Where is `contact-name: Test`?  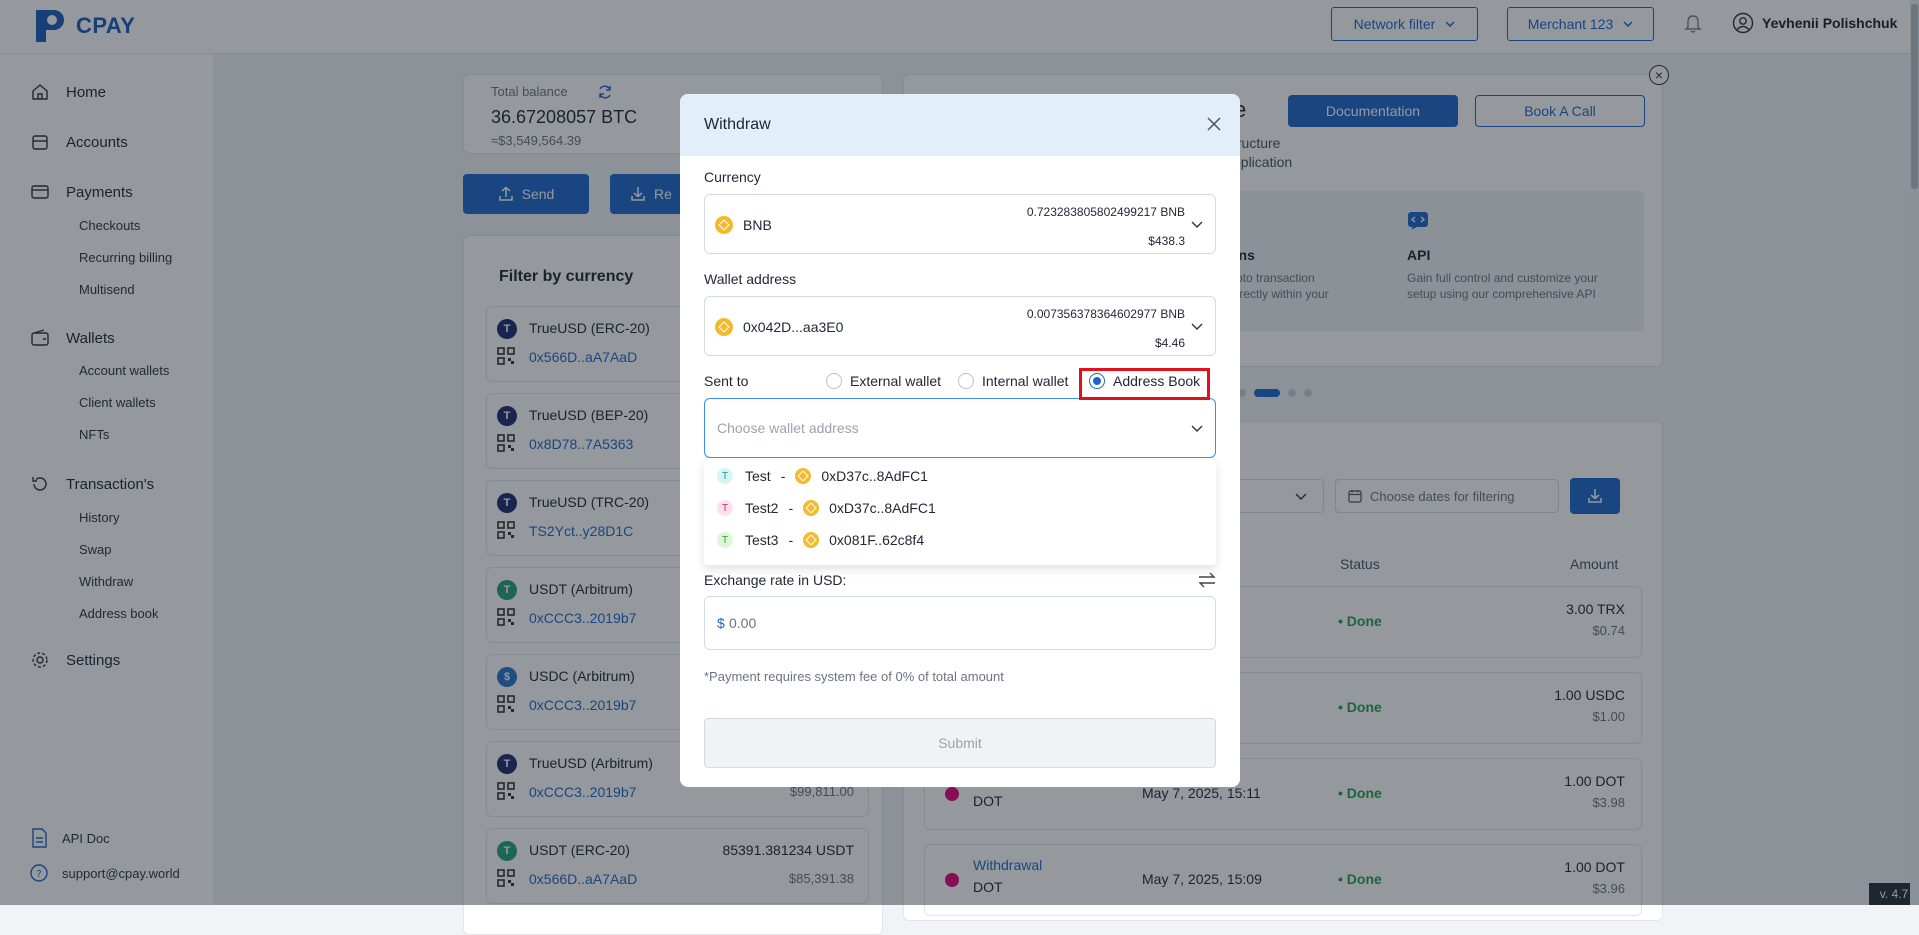
contact-name: Test is located at coordinates (758, 476).